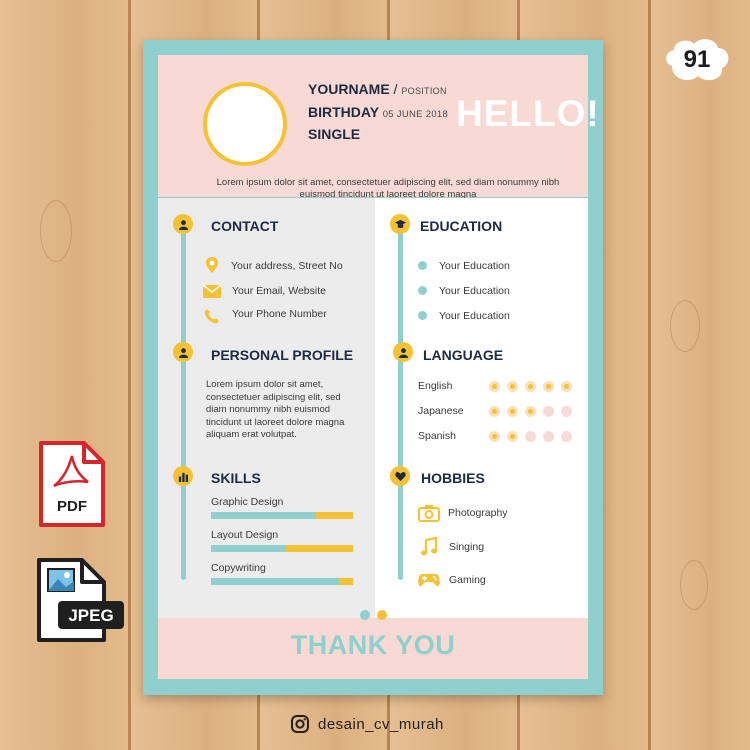 The width and height of the screenshot is (750, 750). Describe the element at coordinates (236, 478) in the screenshot. I see `skills-title: SKILLS` at that location.